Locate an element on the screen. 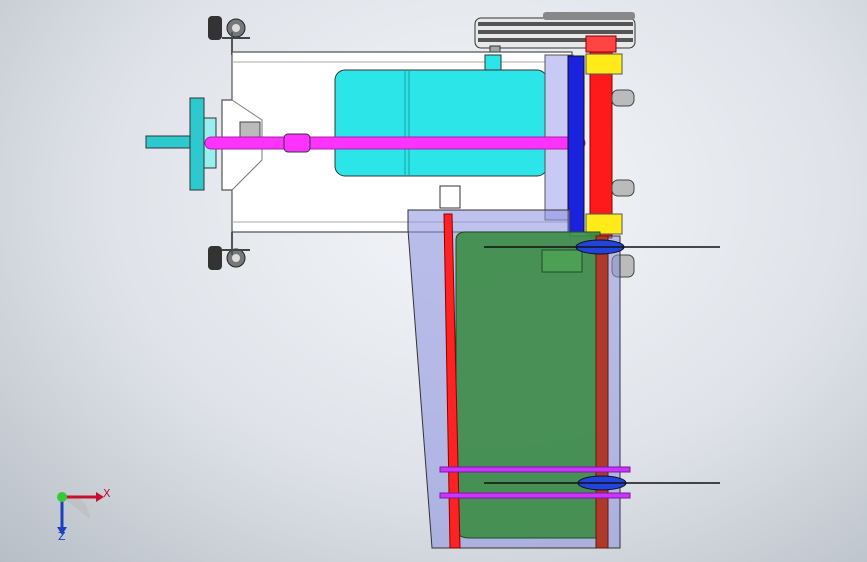 This screenshot has width=867, height=562. leveling-foot-top is located at coordinates (229, 35).